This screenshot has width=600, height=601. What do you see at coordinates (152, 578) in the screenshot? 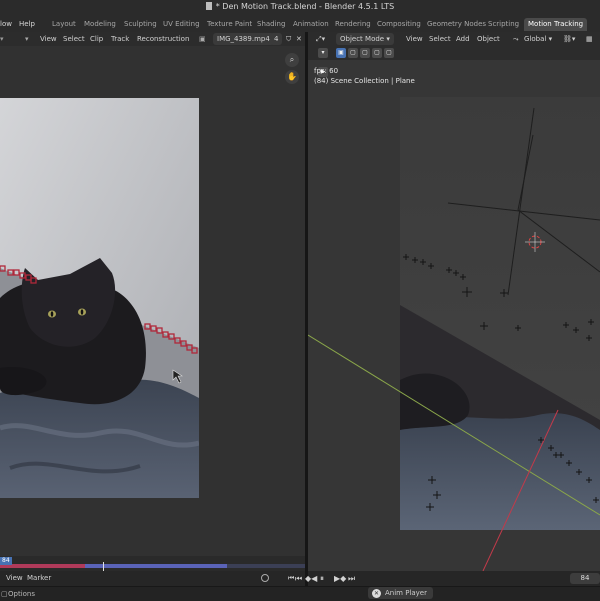
I see `clip-editor-footer: View Marker ⏮` at bounding box center [152, 578].